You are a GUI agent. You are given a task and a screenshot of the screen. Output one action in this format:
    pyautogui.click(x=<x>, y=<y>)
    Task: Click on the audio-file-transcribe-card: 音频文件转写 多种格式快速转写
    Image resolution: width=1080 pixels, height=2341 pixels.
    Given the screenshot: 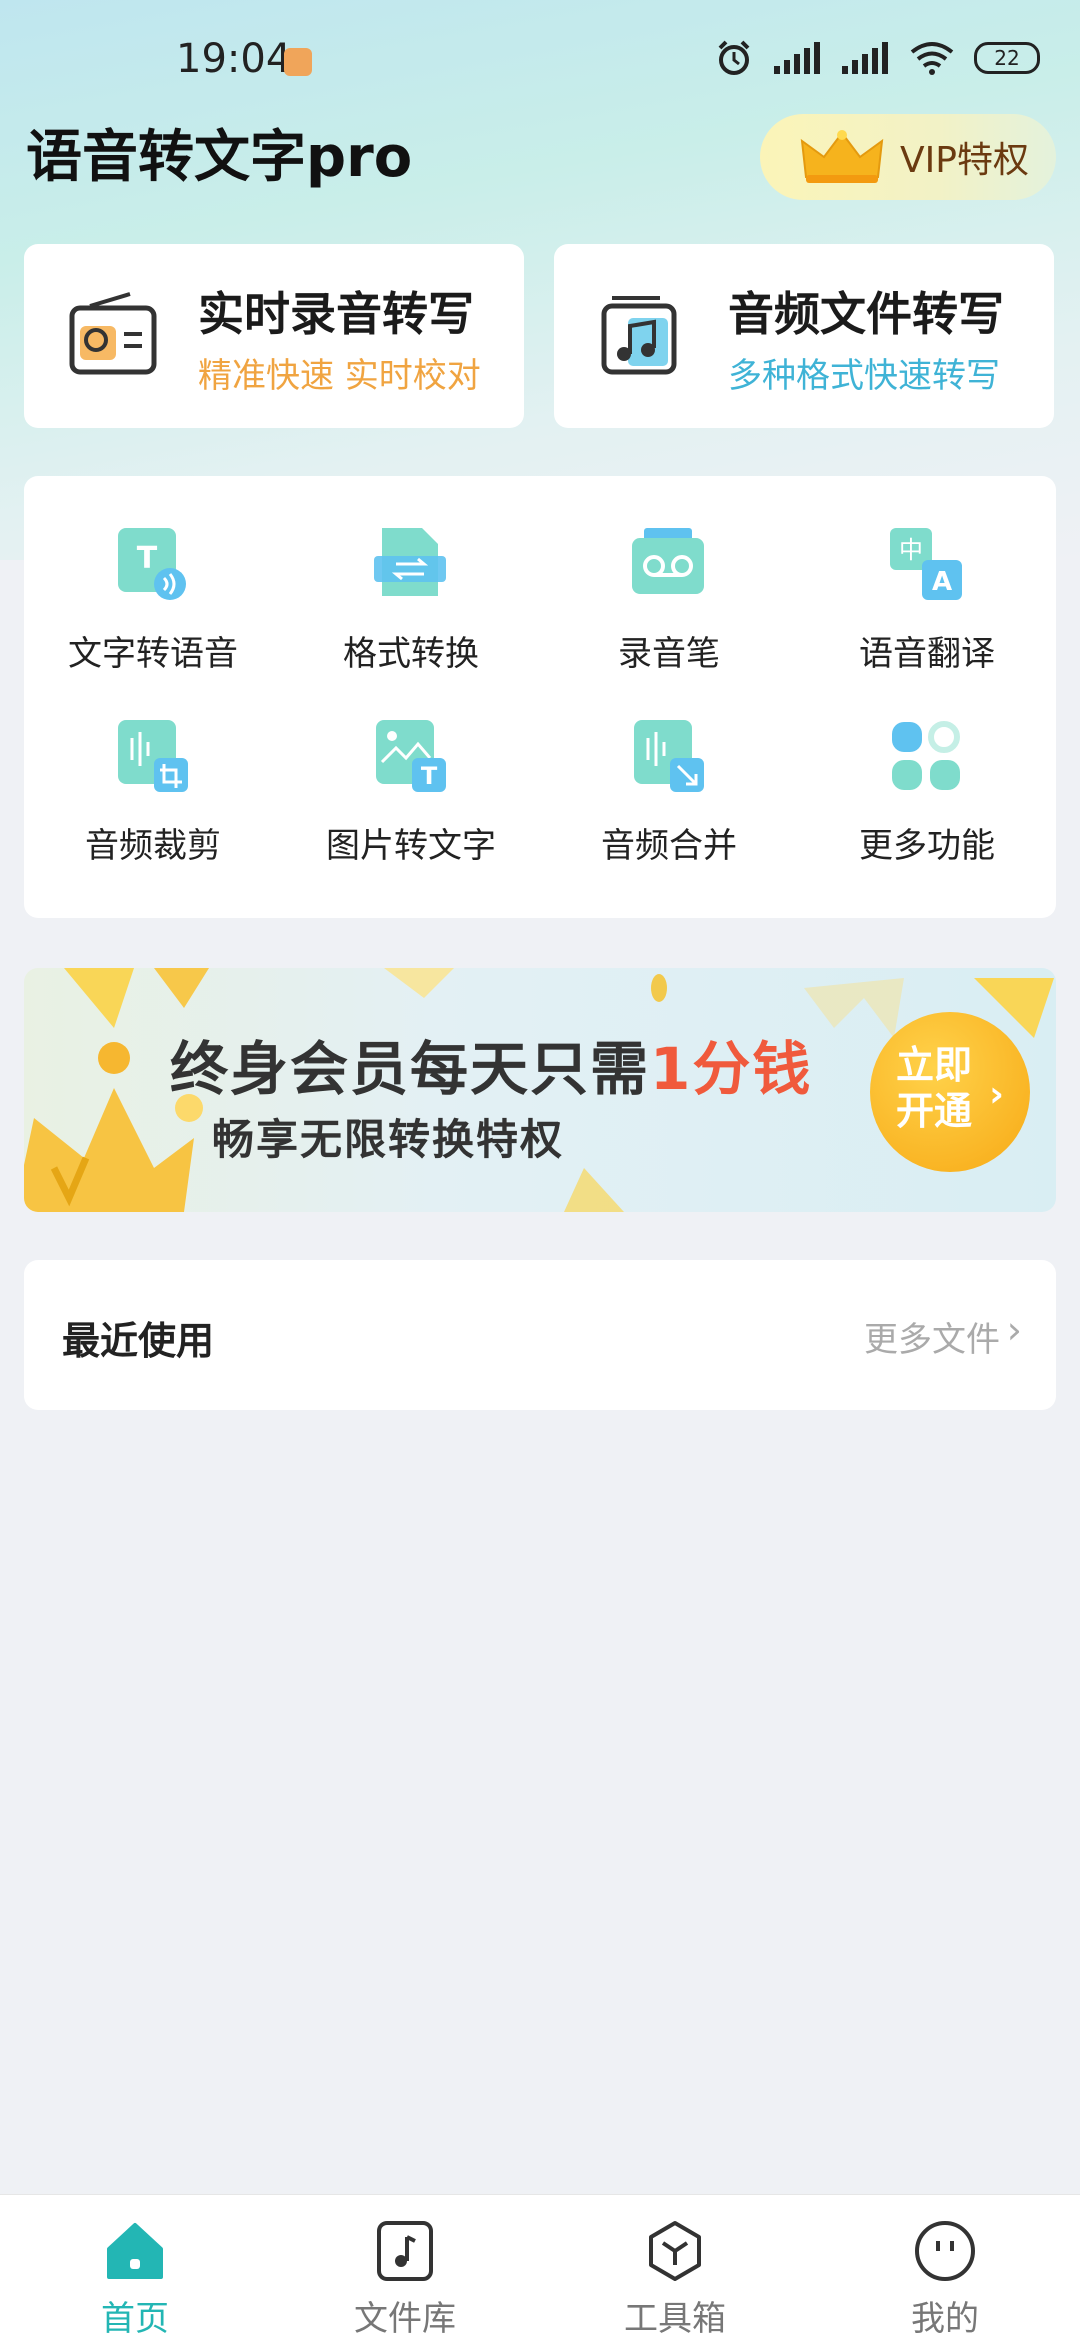 What is the action you would take?
    pyautogui.click(x=804, y=336)
    